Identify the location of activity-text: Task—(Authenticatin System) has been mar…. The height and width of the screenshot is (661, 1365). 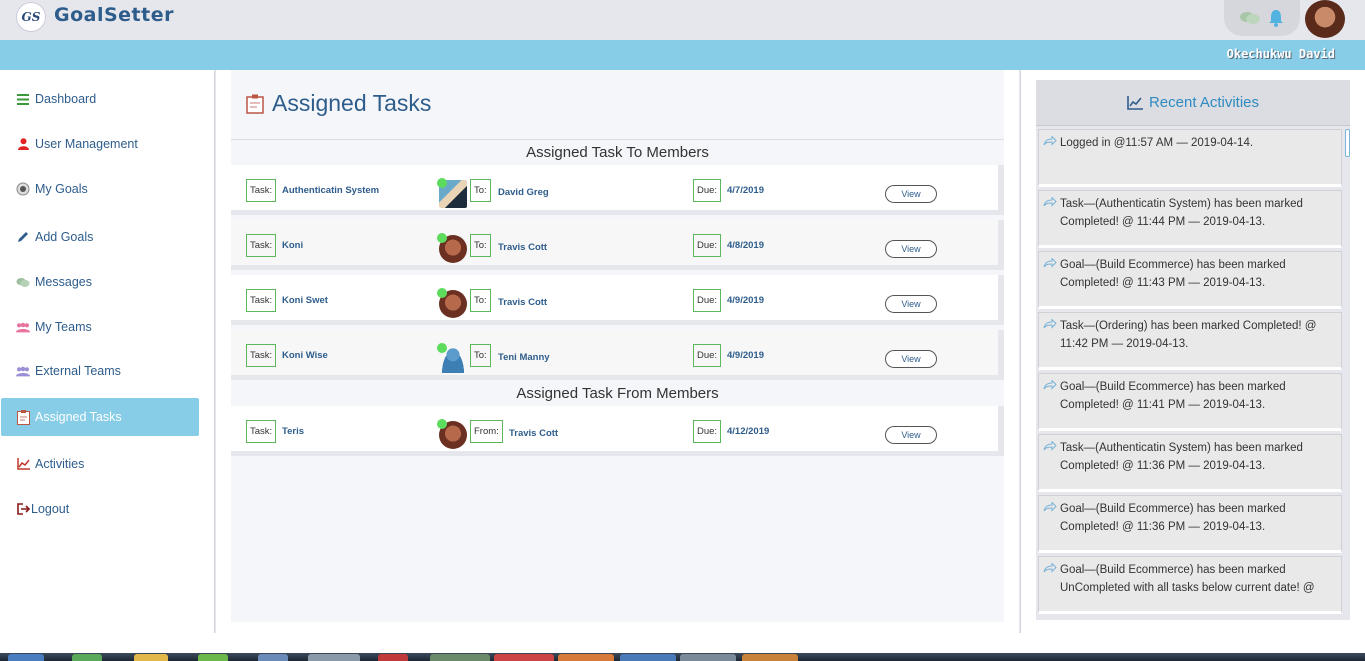
(1181, 457).